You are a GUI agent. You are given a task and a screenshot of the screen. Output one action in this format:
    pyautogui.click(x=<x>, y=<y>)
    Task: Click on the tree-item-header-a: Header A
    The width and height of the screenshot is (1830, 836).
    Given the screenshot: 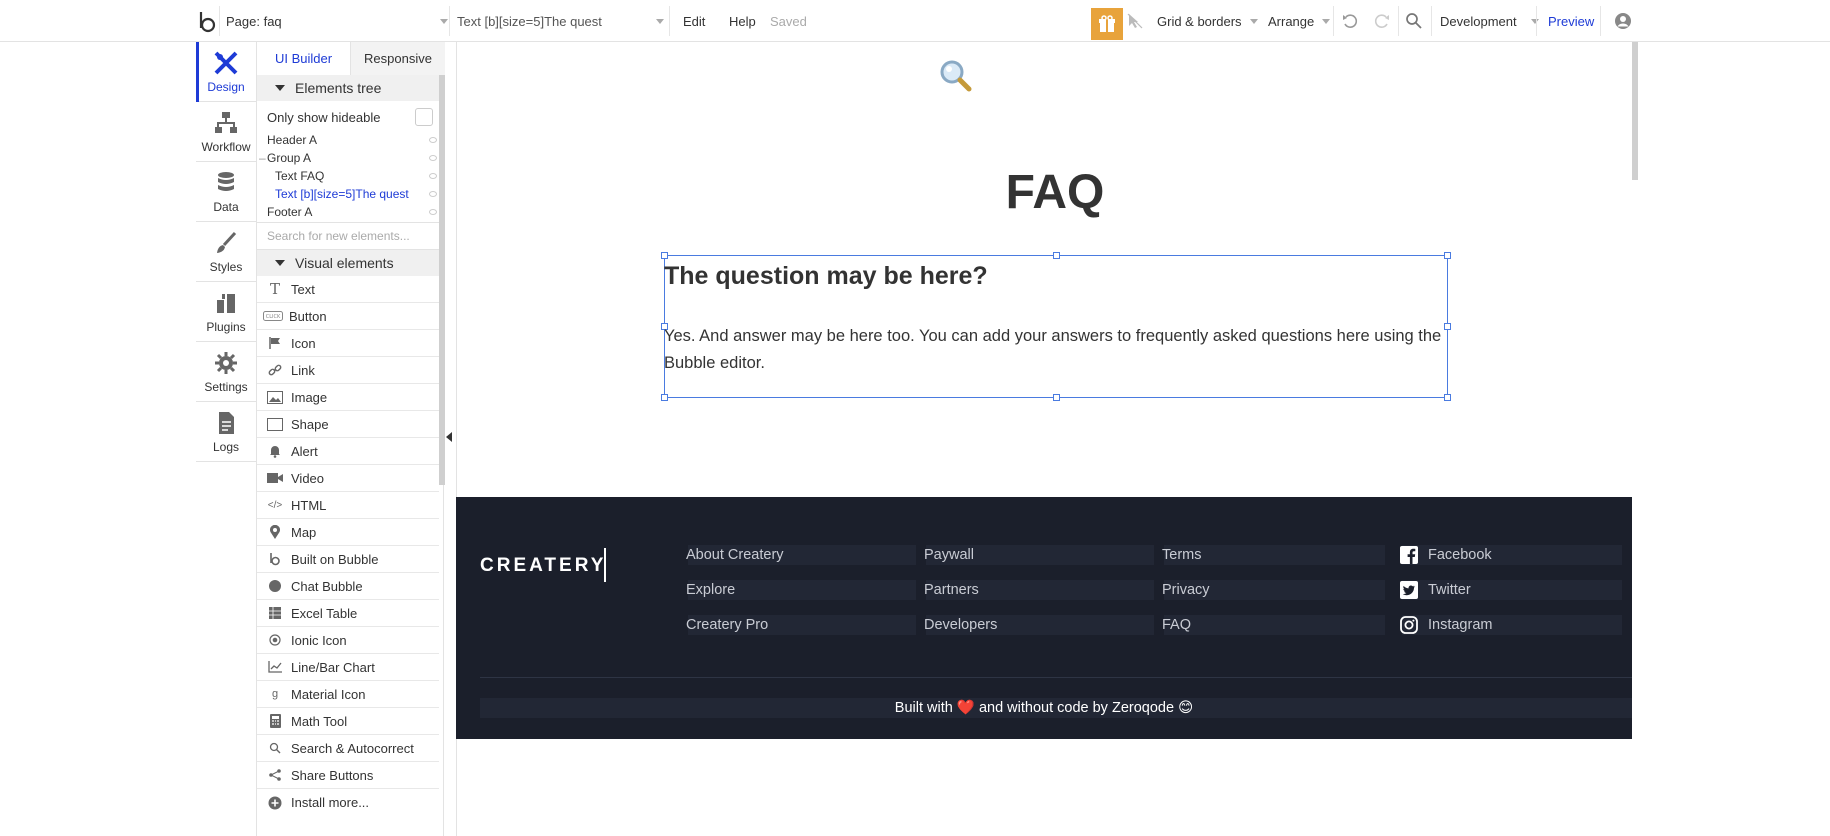 What is the action you would take?
    pyautogui.click(x=348, y=140)
    